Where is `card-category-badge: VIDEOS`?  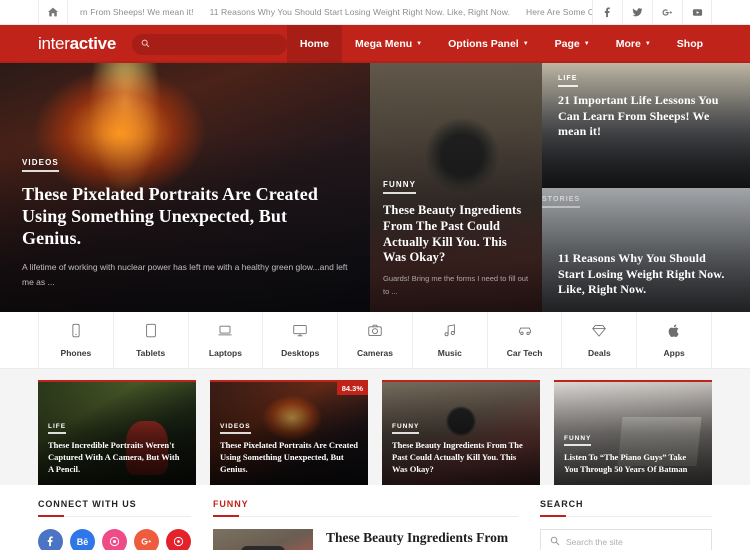 card-category-badge: VIDEOS is located at coordinates (235, 429).